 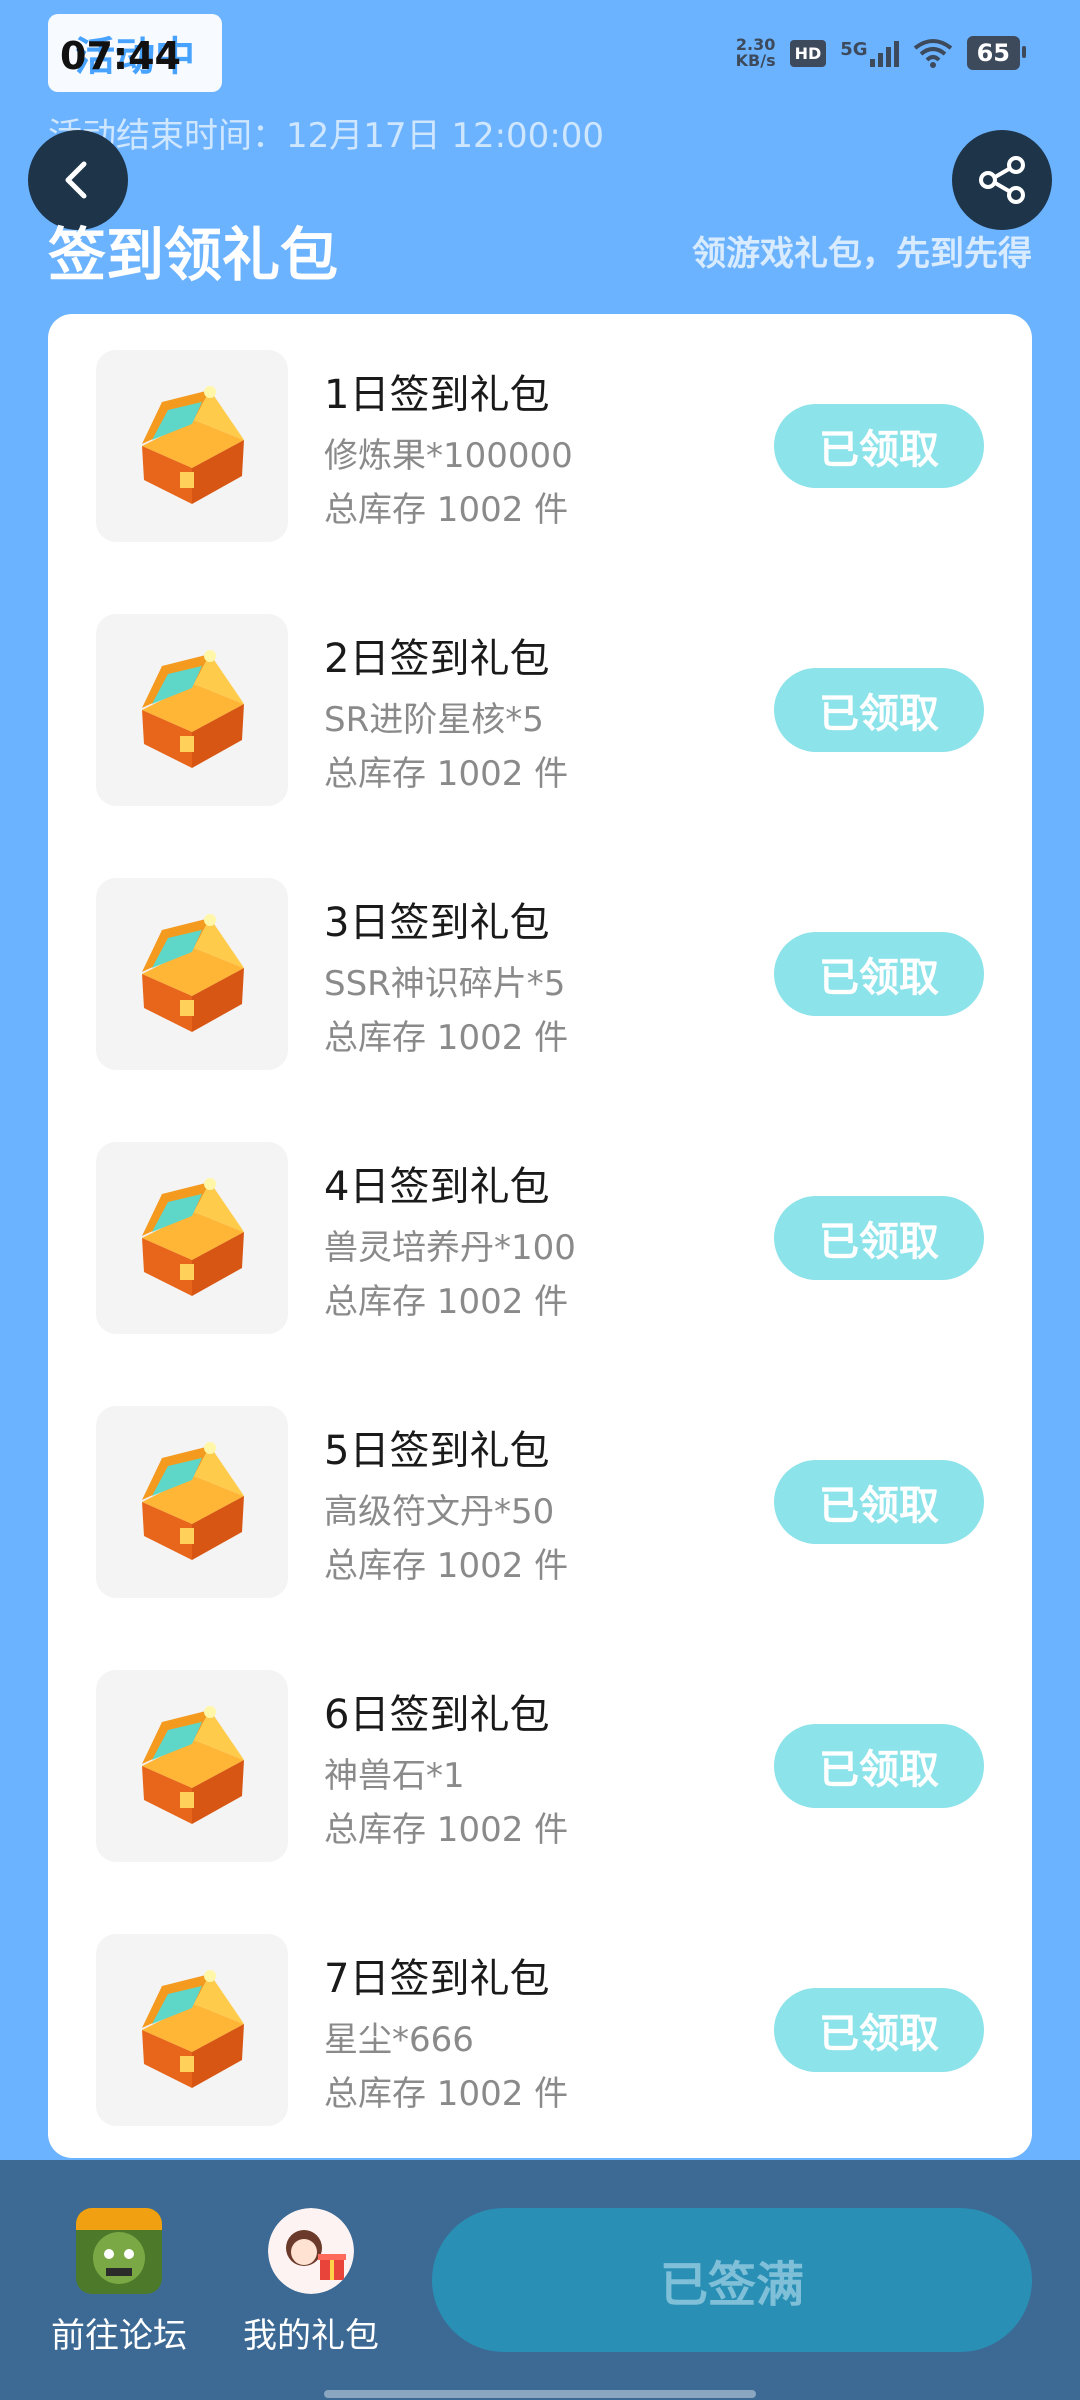 I want to click on gift-row: 3日签到礼包 SSR神识碎片*5 总库存 1002 件 已领取, so click(x=540, y=974).